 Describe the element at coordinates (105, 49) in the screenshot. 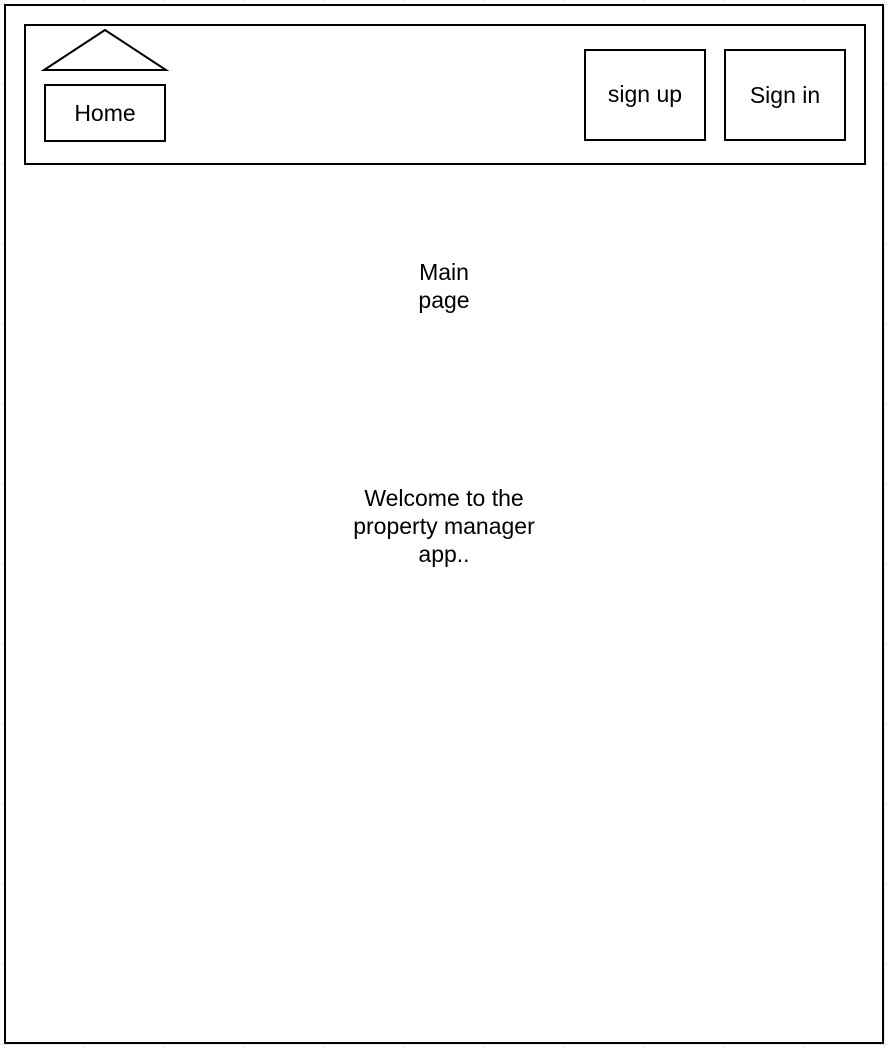

I see `house-roof-icon` at that location.